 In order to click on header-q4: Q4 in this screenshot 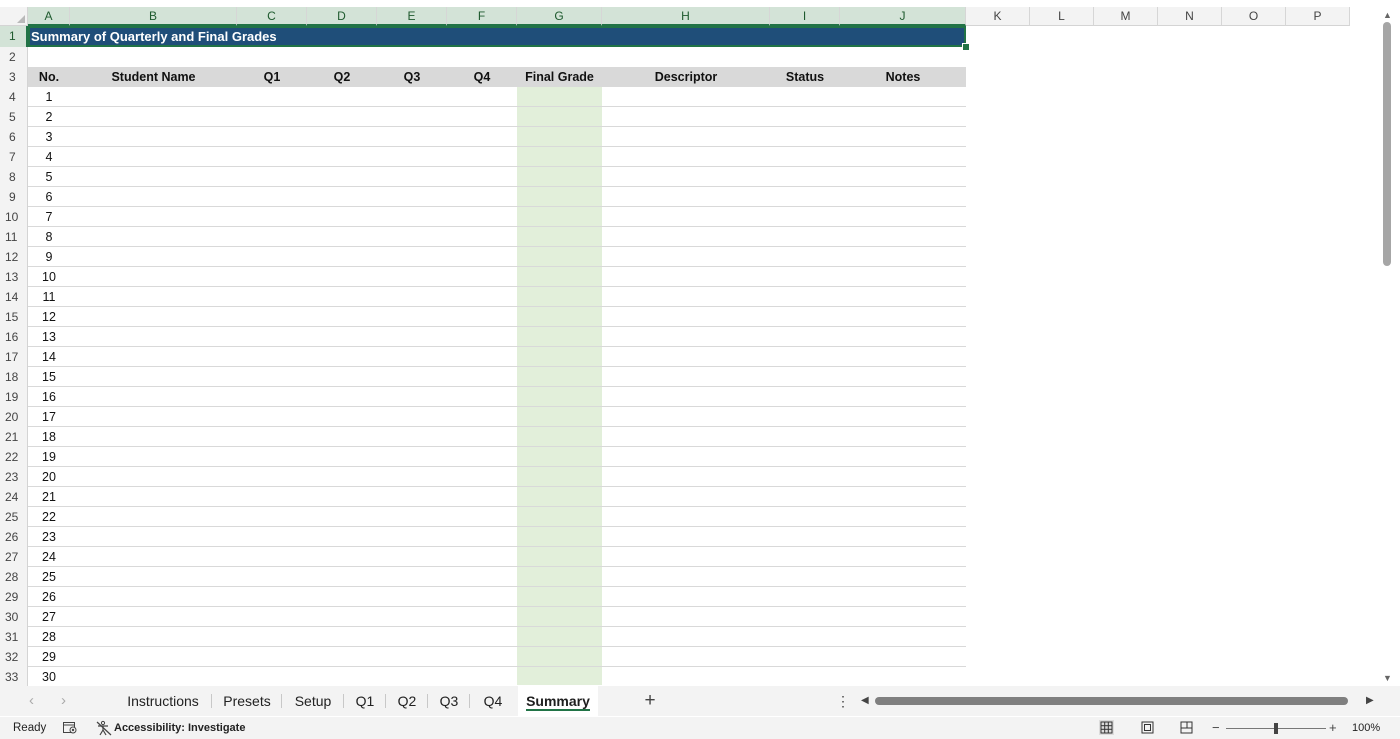, I will do `click(482, 77)`.